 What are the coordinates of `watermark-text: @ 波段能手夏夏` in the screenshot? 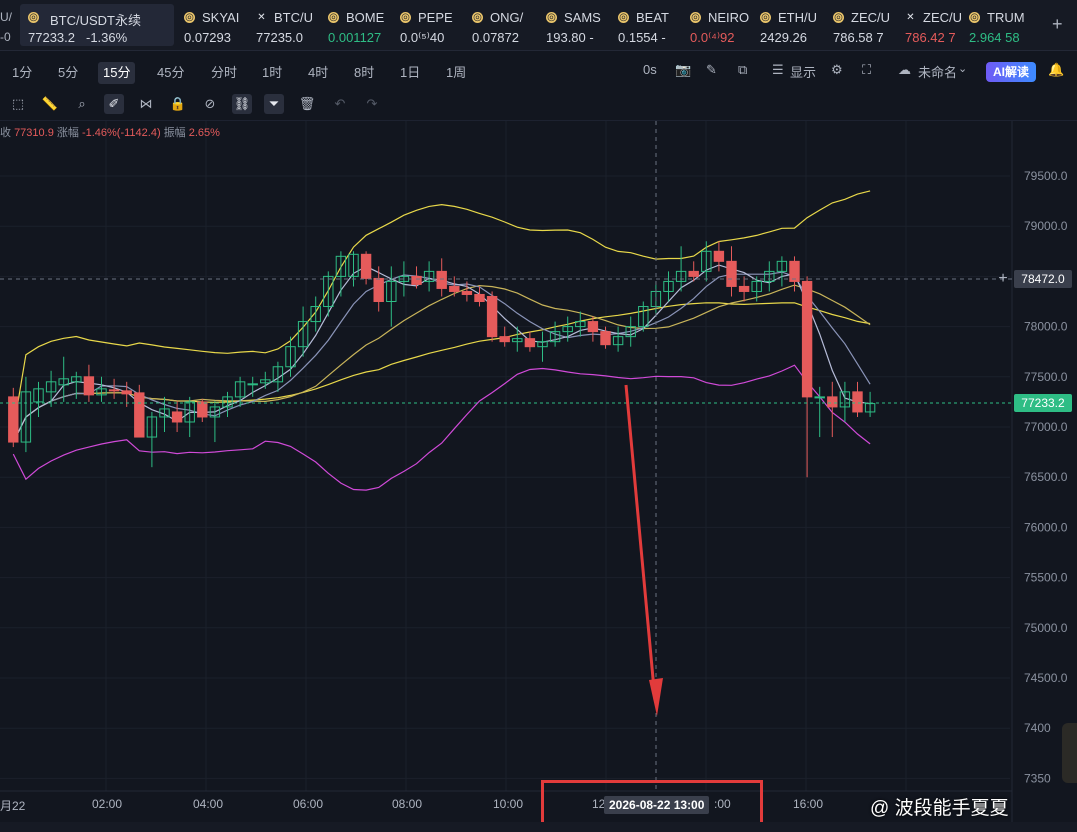 It's located at (939, 808).